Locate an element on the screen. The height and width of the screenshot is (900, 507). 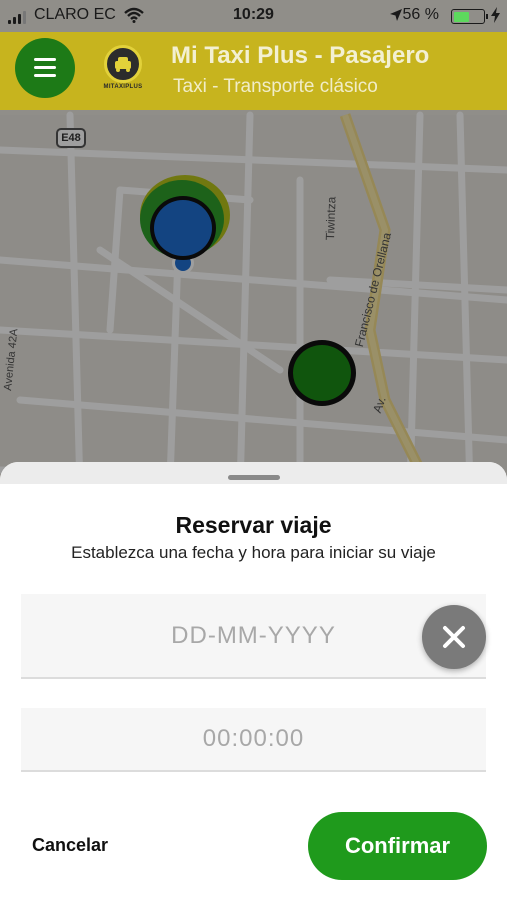
battery-level-fill is located at coordinates (461, 16).